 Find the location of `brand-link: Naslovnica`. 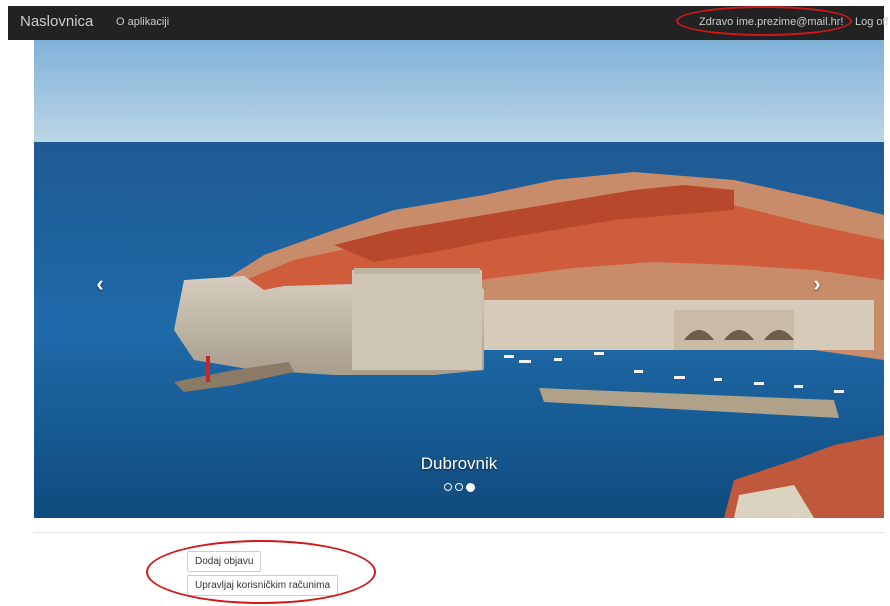

brand-link: Naslovnica is located at coordinates (56, 21).